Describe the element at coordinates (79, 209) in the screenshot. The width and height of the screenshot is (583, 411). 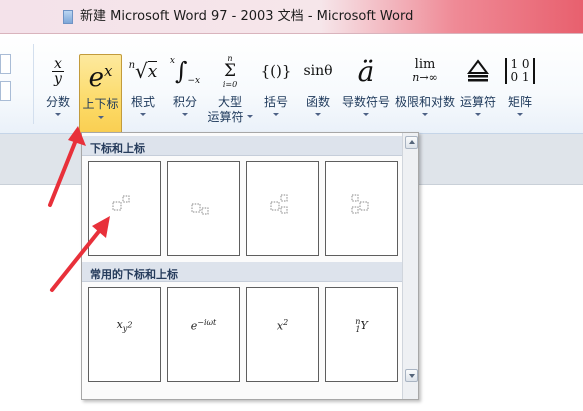
I see `annotation-arrows` at that location.